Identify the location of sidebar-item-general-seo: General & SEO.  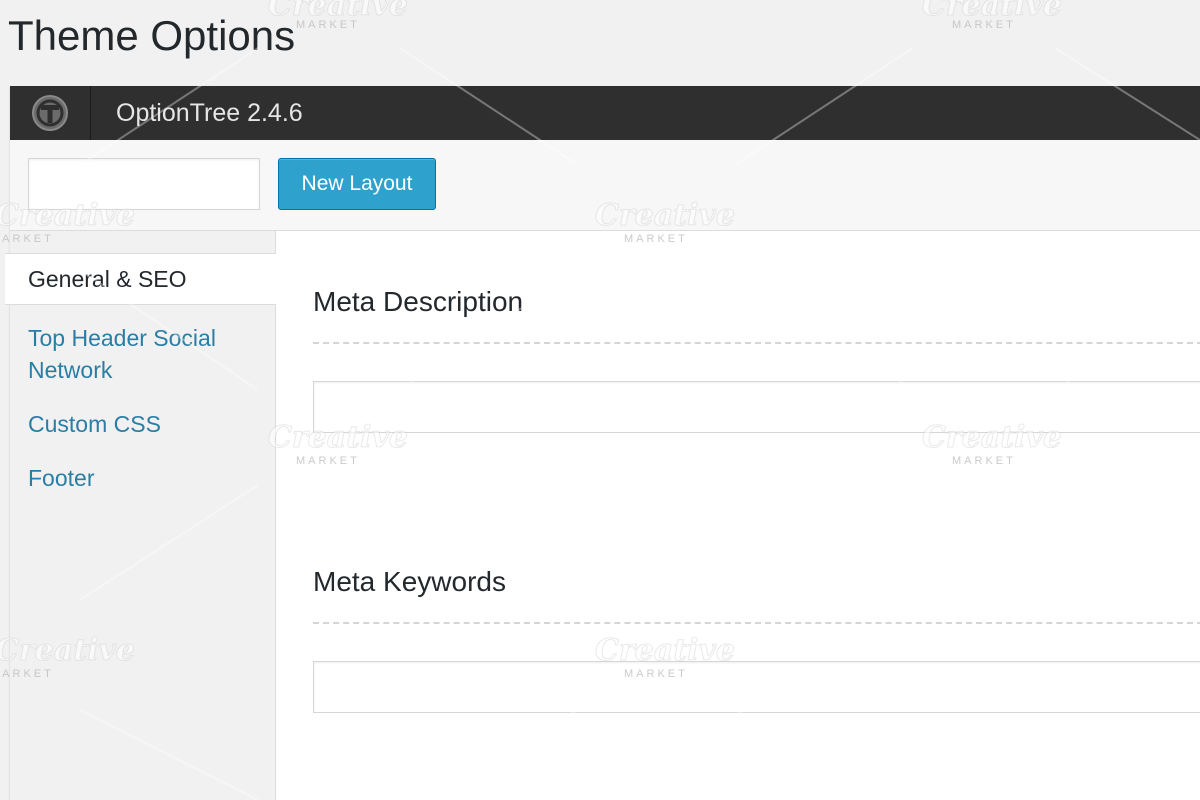
(140, 279).